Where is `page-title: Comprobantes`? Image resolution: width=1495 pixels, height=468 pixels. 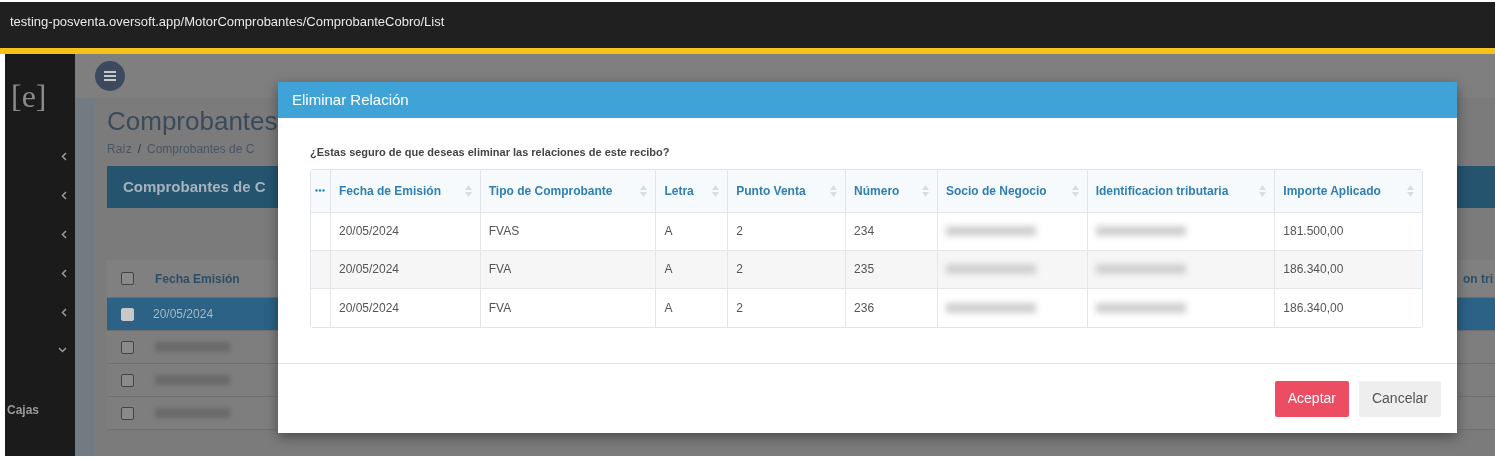 page-title: Comprobantes is located at coordinates (193, 121).